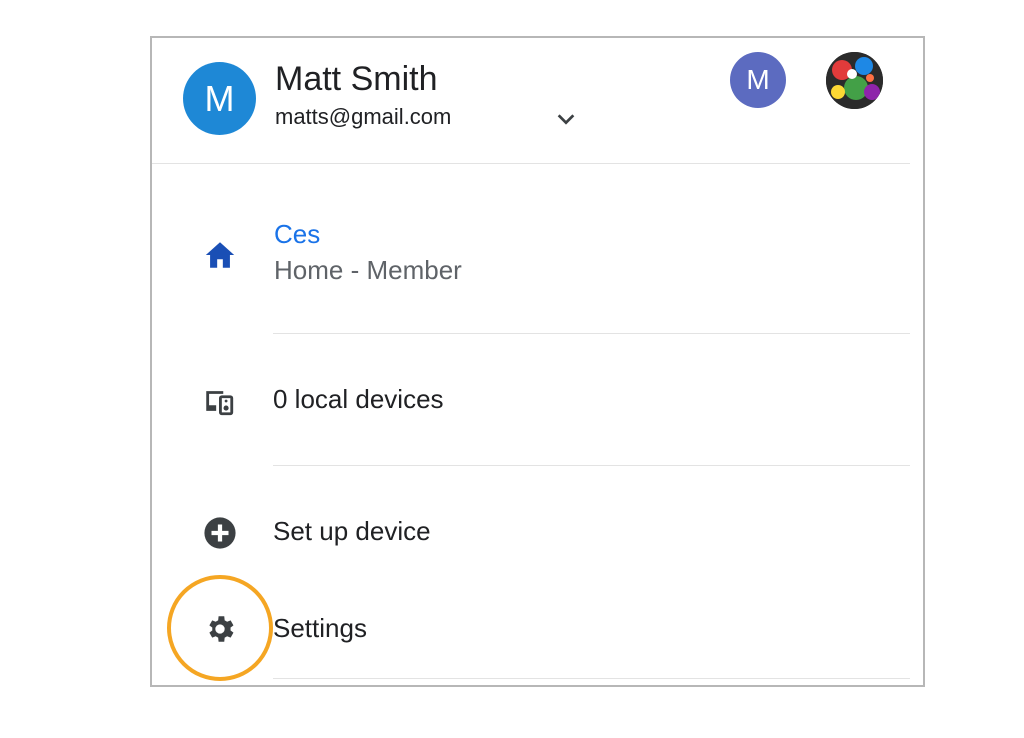  I want to click on setup-device-label: Set up device, so click(352, 531).